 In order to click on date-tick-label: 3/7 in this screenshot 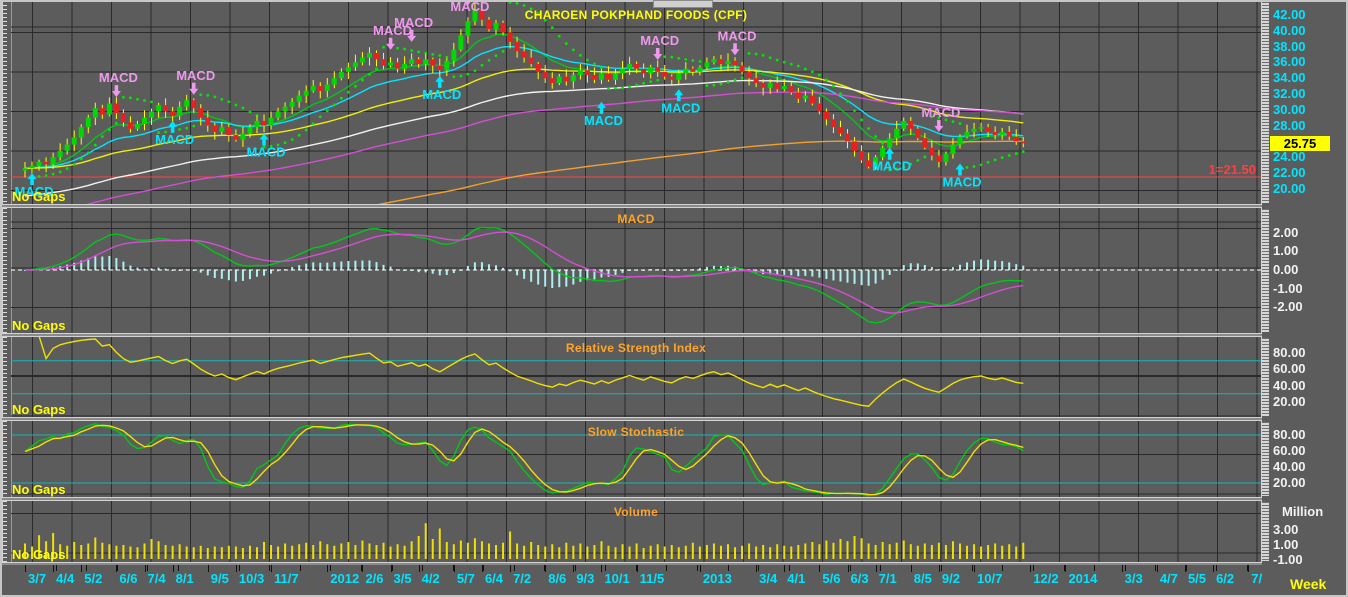, I will do `click(37, 578)`.